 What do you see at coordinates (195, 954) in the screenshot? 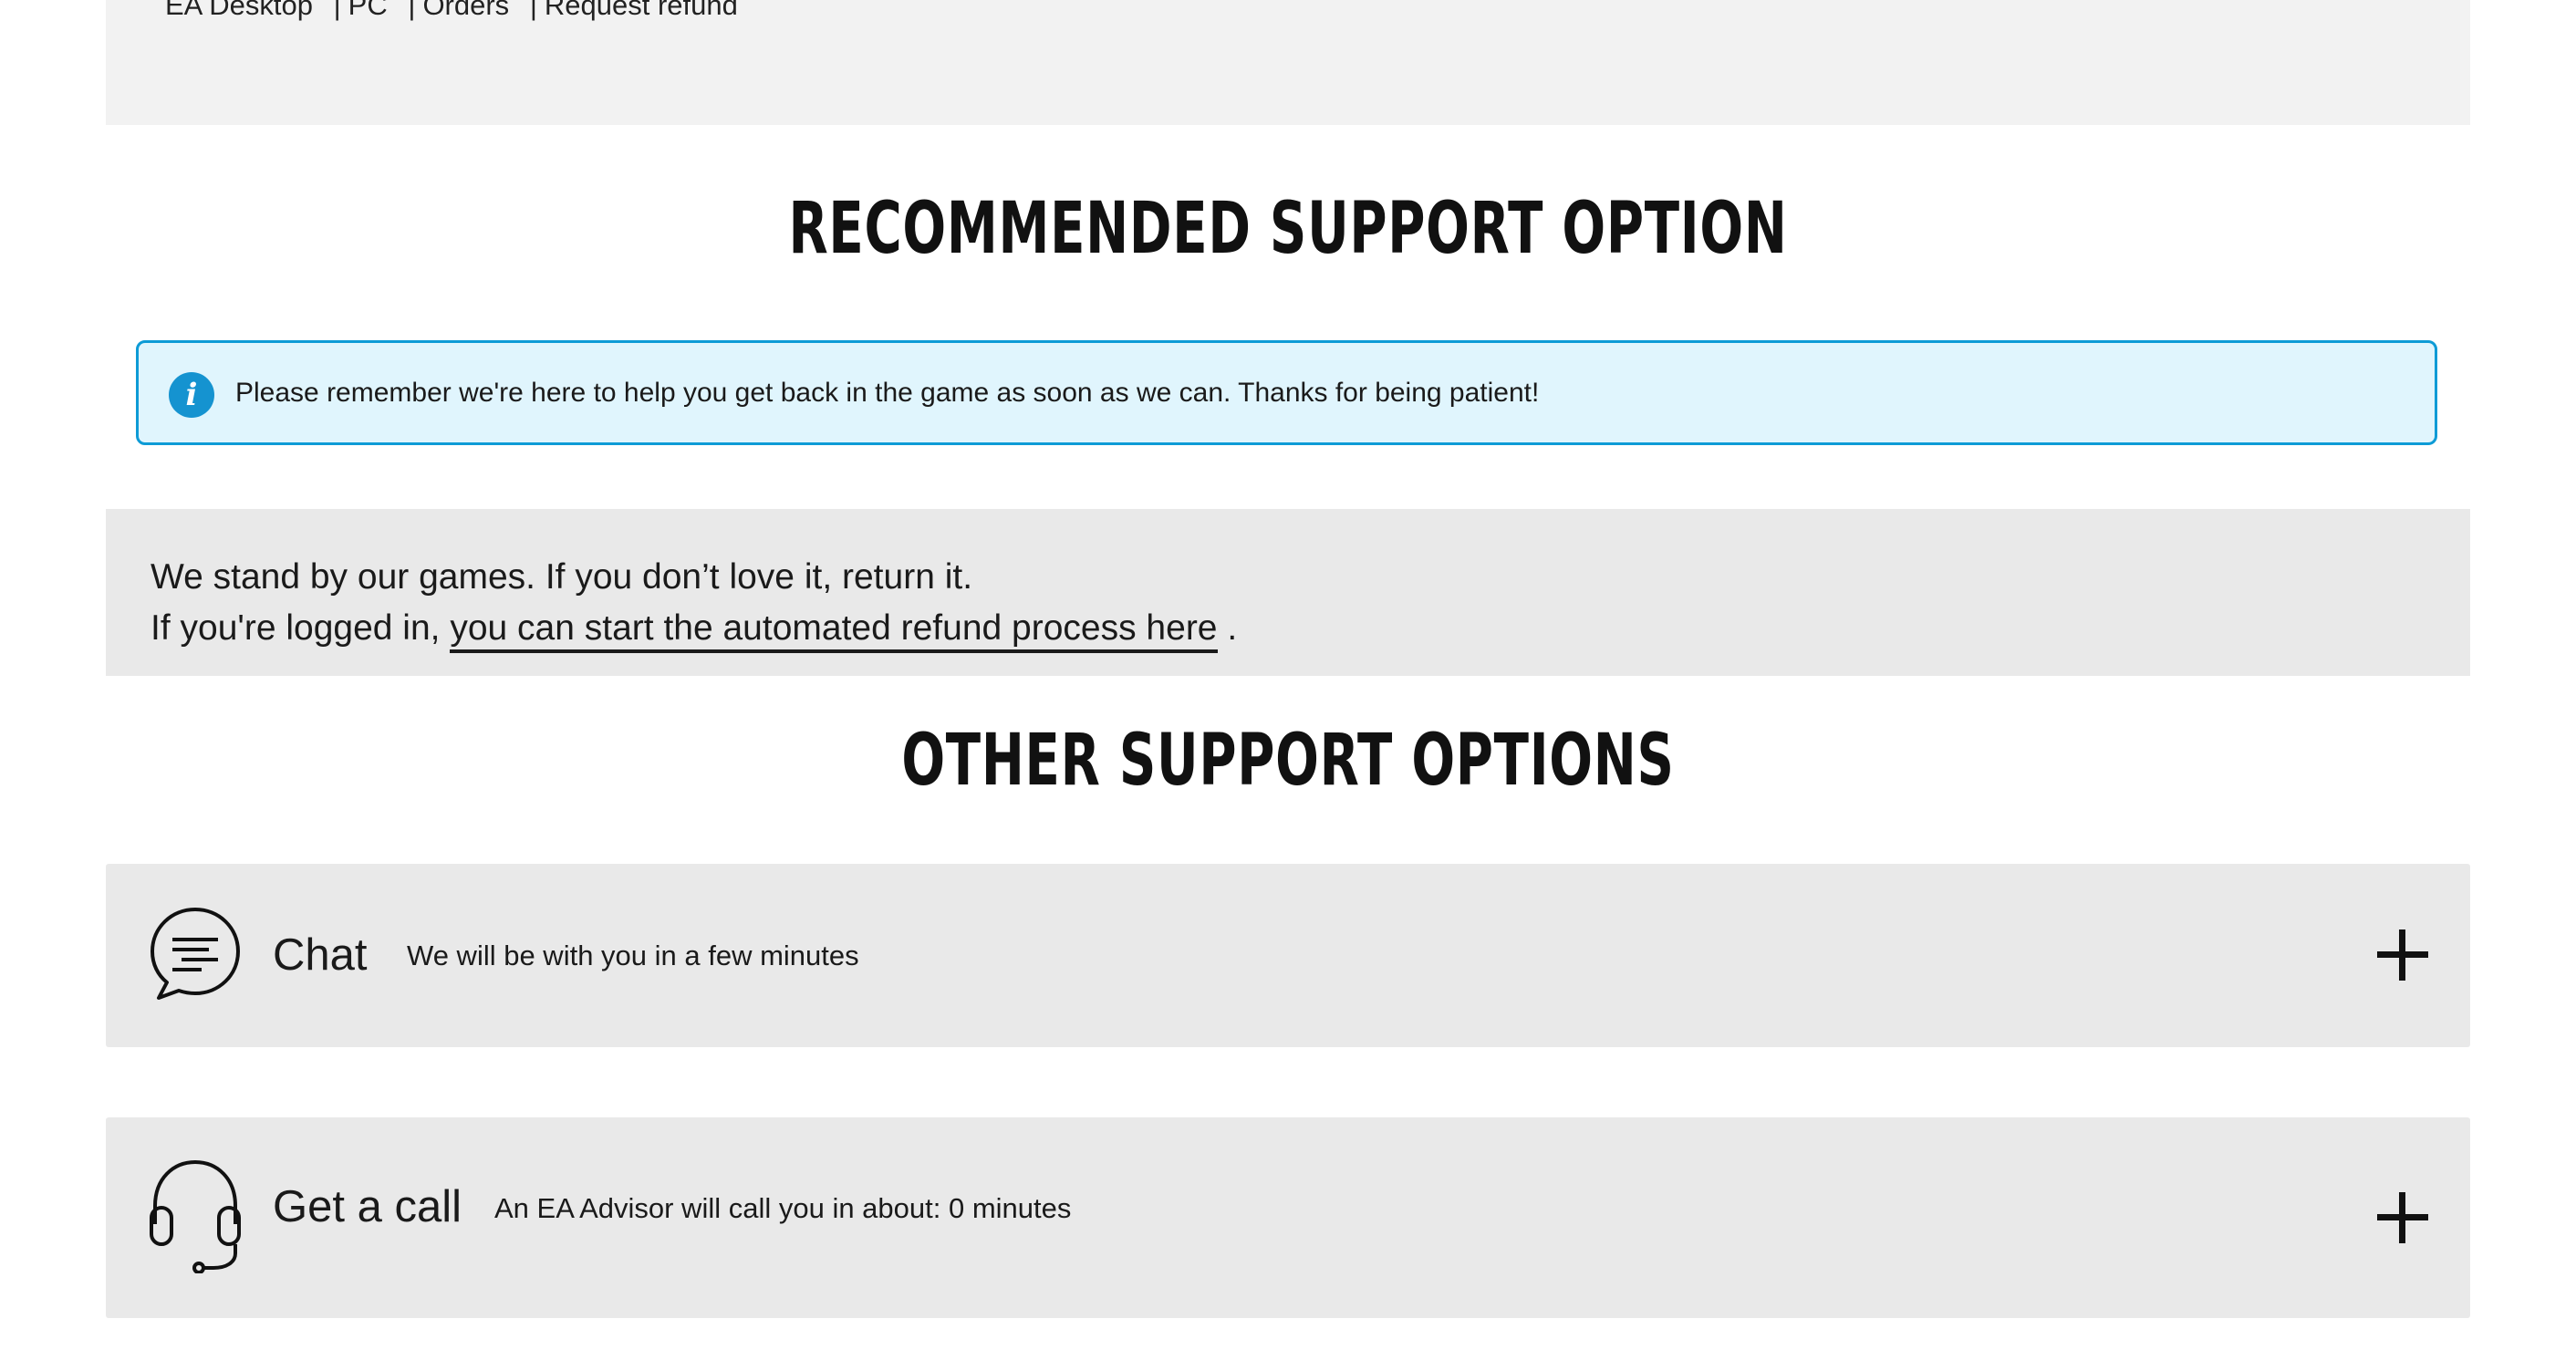
I see `chat-bubble-icon` at bounding box center [195, 954].